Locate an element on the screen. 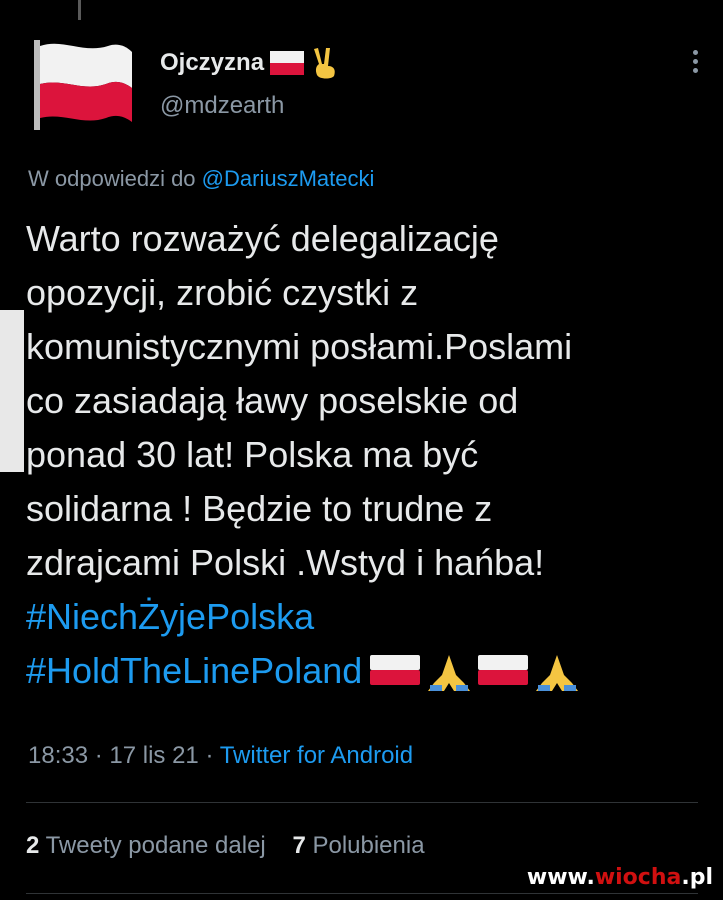  more-vertical-icon is located at coordinates (695, 64).